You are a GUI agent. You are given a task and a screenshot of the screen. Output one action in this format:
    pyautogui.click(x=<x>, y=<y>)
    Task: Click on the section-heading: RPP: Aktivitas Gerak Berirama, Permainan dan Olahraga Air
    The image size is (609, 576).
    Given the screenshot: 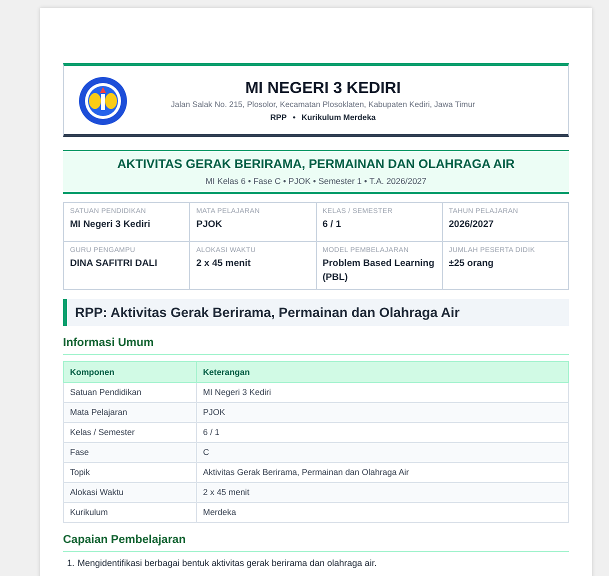 What is the action you would take?
    pyautogui.click(x=316, y=312)
    